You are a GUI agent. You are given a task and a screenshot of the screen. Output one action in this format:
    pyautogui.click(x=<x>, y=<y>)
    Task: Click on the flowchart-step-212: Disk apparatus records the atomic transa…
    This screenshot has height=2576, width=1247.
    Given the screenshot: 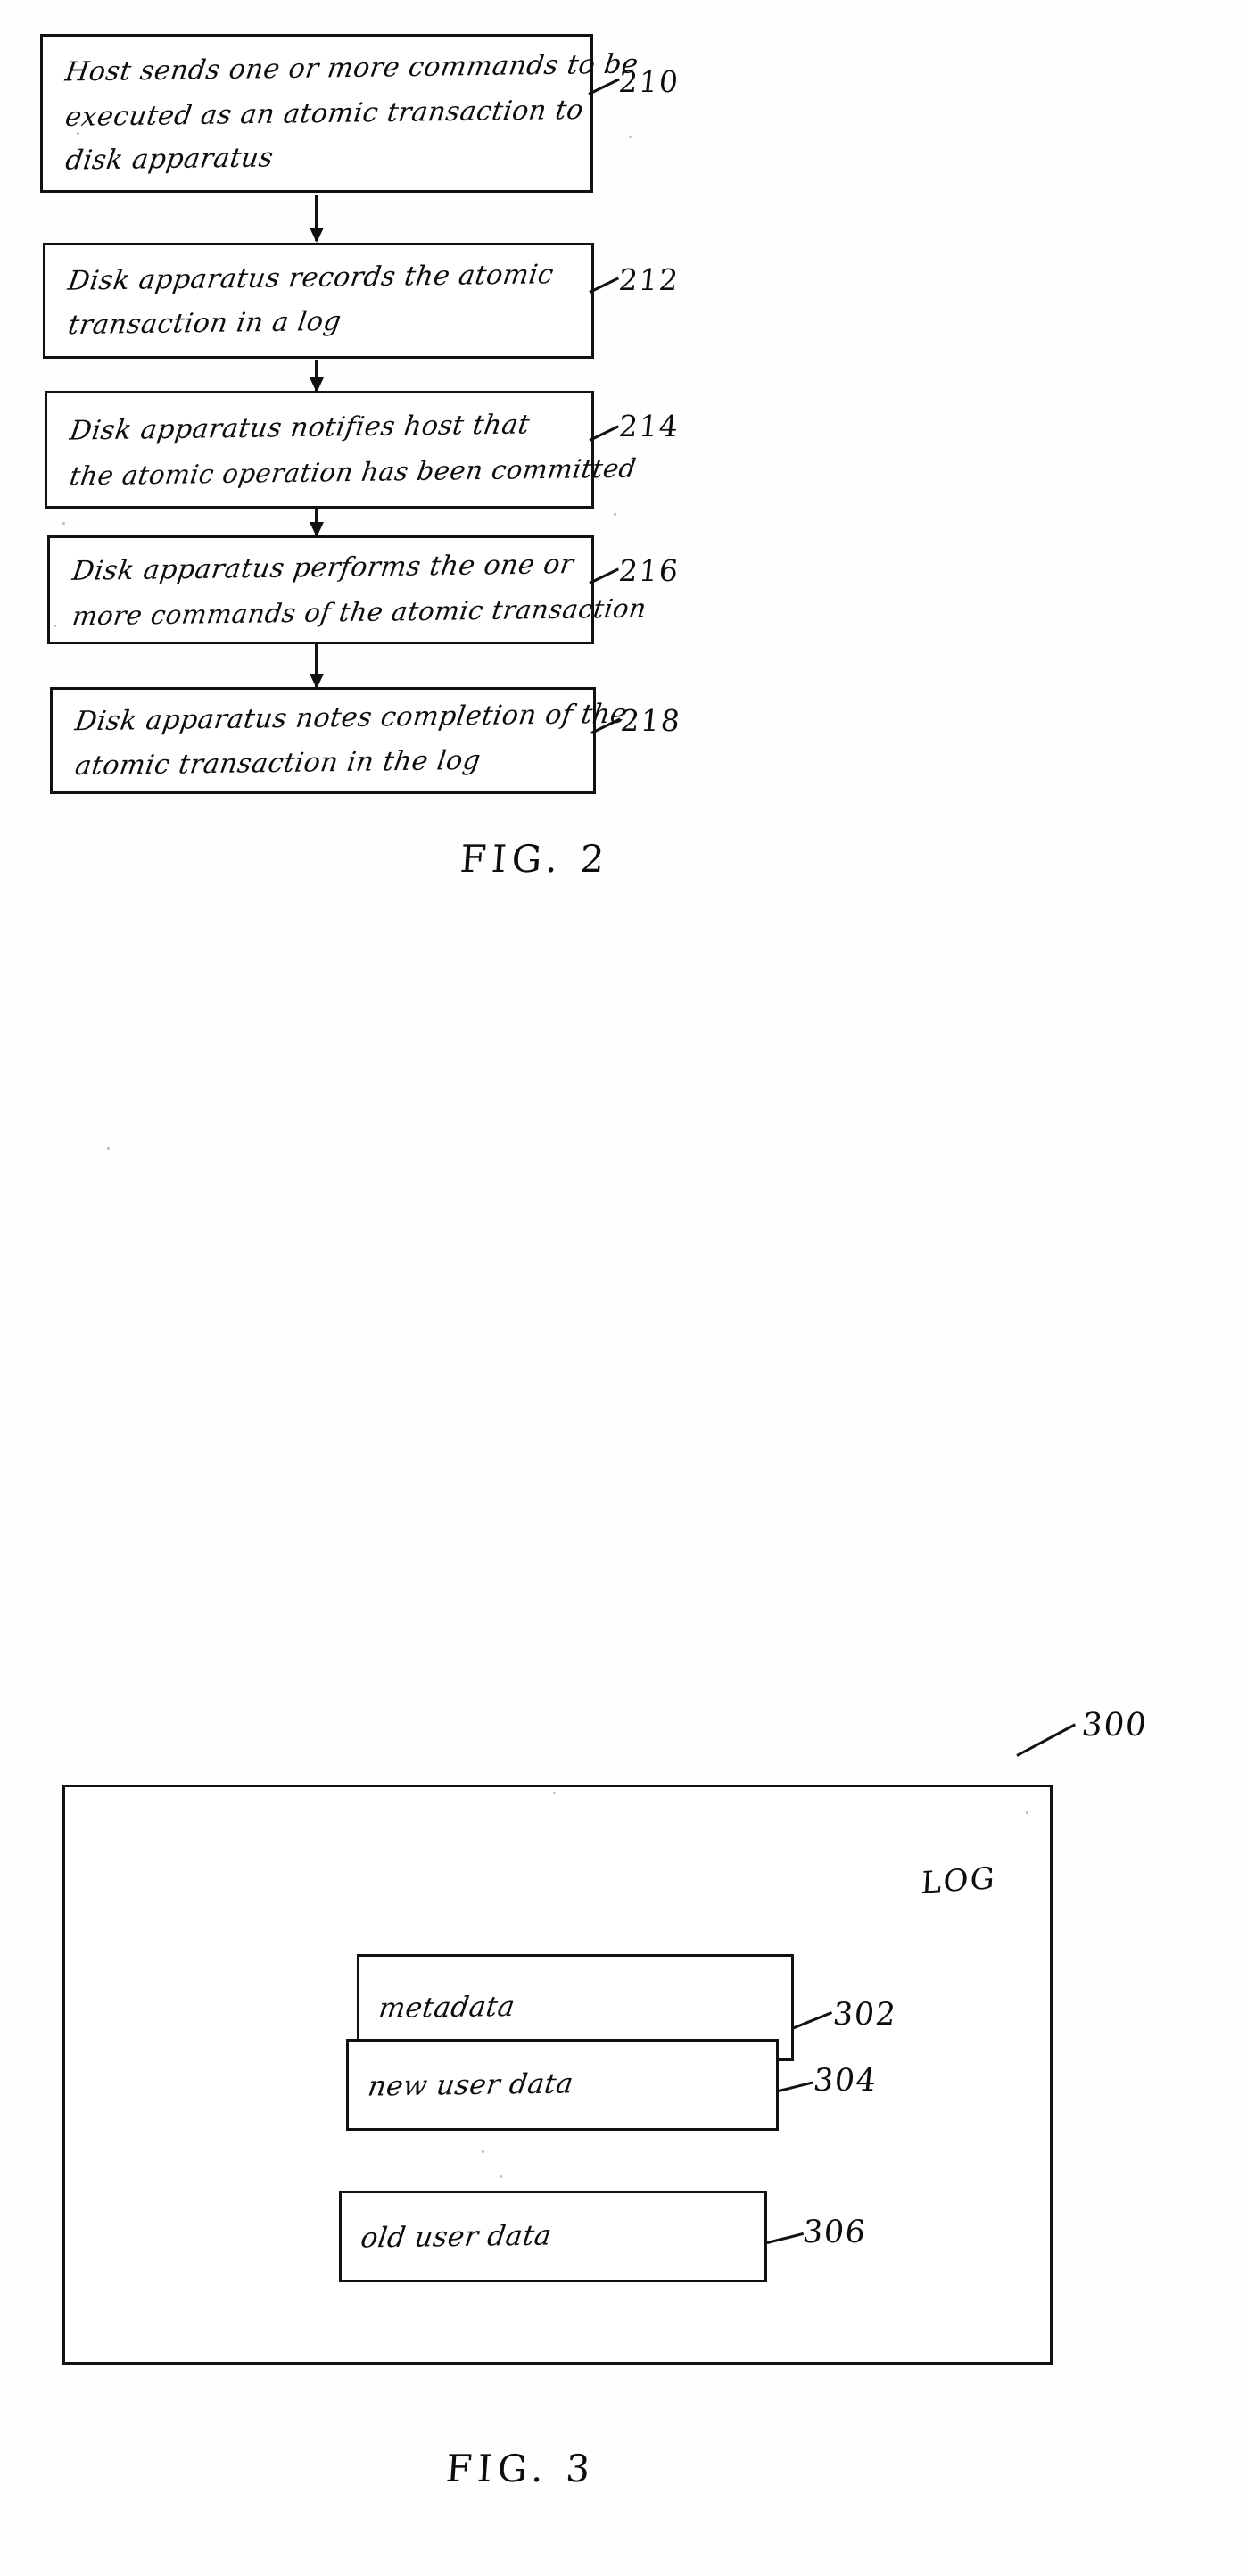 What is the action you would take?
    pyautogui.click(x=318, y=301)
    